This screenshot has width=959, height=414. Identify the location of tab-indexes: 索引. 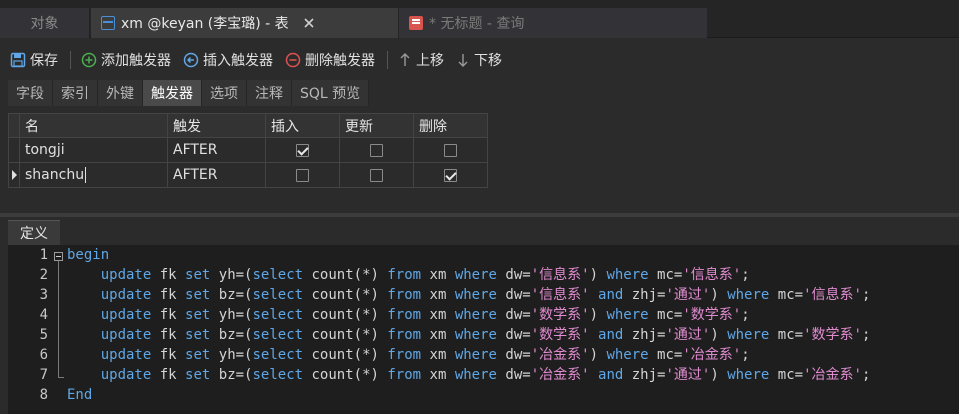
(75, 93).